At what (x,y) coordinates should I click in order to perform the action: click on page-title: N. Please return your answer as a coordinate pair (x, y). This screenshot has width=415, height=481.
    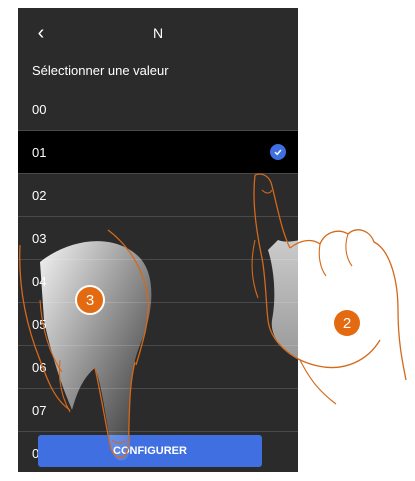
    Looking at the image, I should click on (158, 33).